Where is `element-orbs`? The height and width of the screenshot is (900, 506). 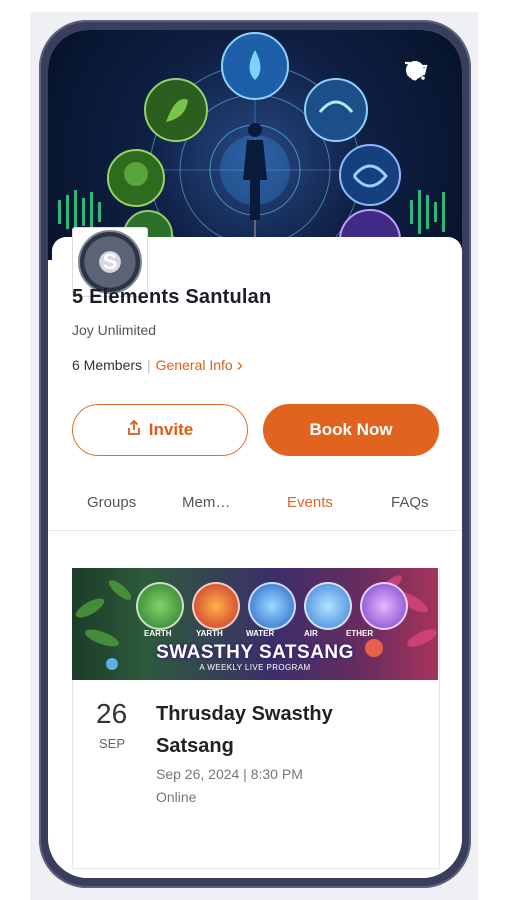
element-orbs is located at coordinates (272, 606).